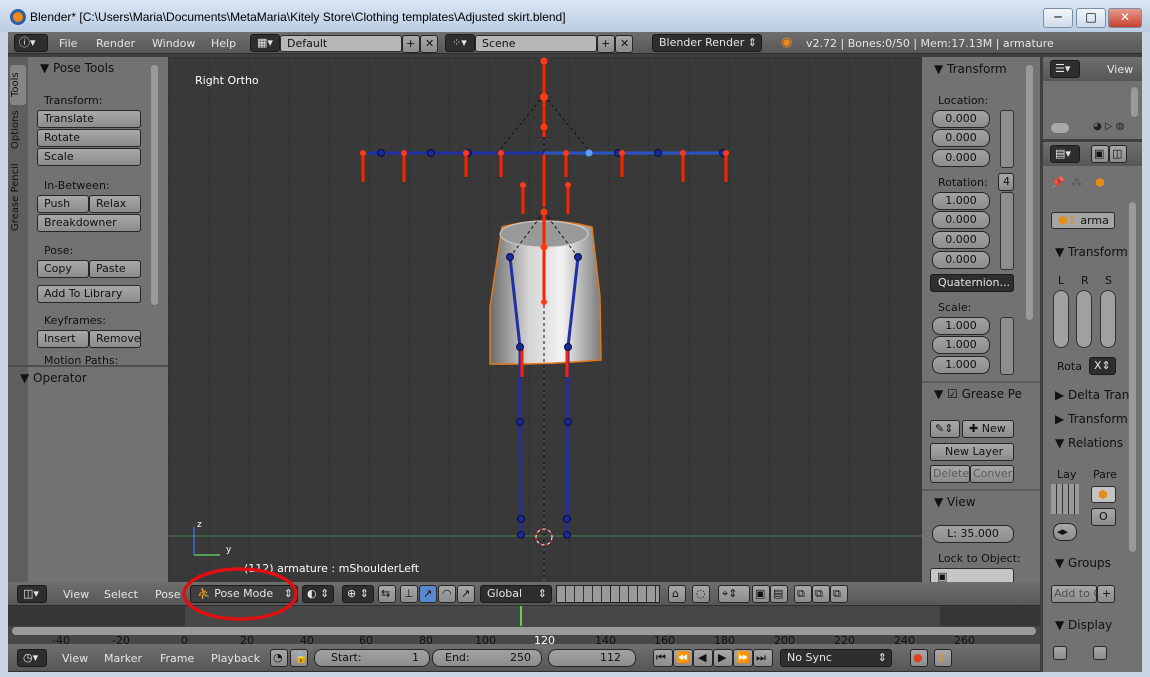 This screenshot has height=677, width=1150. Describe the element at coordinates (961, 201) in the screenshot. I see `rotation-w-field: 1.000` at that location.